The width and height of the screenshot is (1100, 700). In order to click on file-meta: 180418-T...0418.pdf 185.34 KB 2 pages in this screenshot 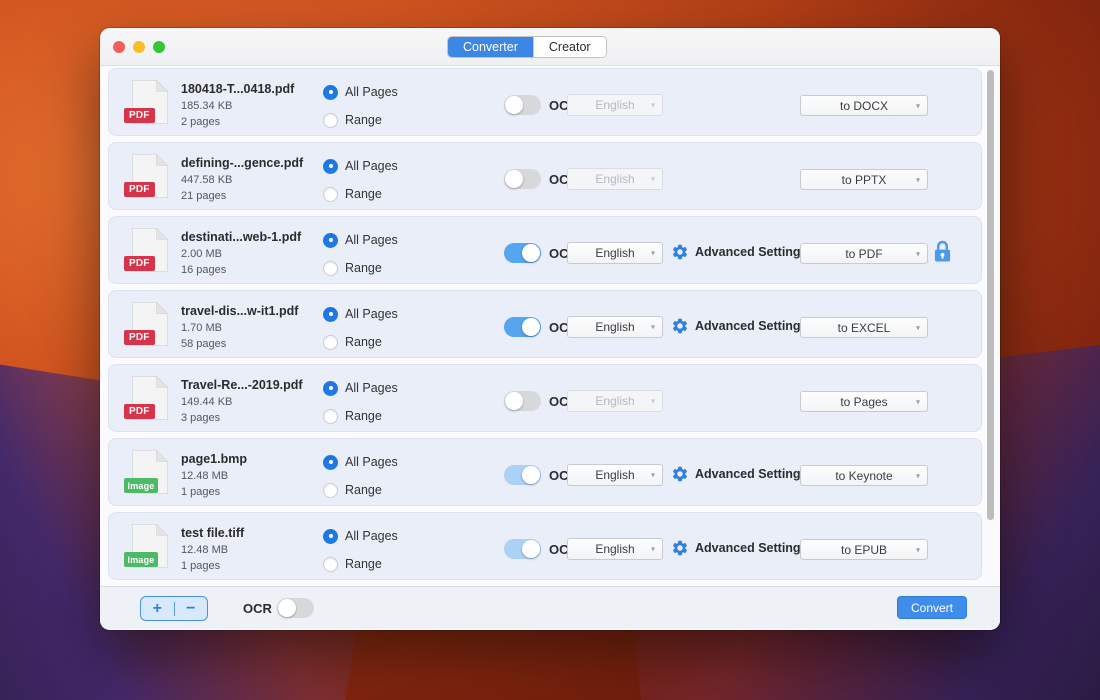, I will do `click(250, 105)`.